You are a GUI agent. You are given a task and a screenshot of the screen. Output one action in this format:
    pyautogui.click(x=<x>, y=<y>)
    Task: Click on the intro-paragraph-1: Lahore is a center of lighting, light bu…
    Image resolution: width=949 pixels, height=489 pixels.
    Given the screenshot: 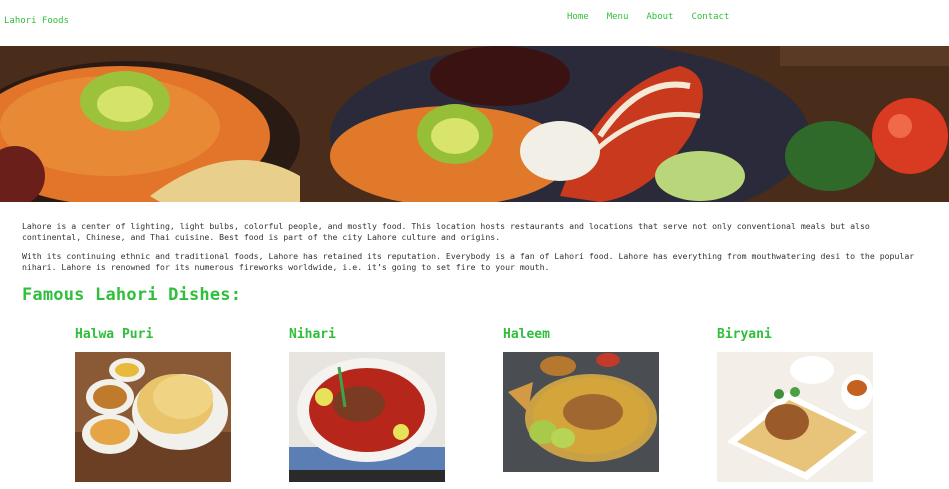 What is the action you would take?
    pyautogui.click(x=446, y=231)
    